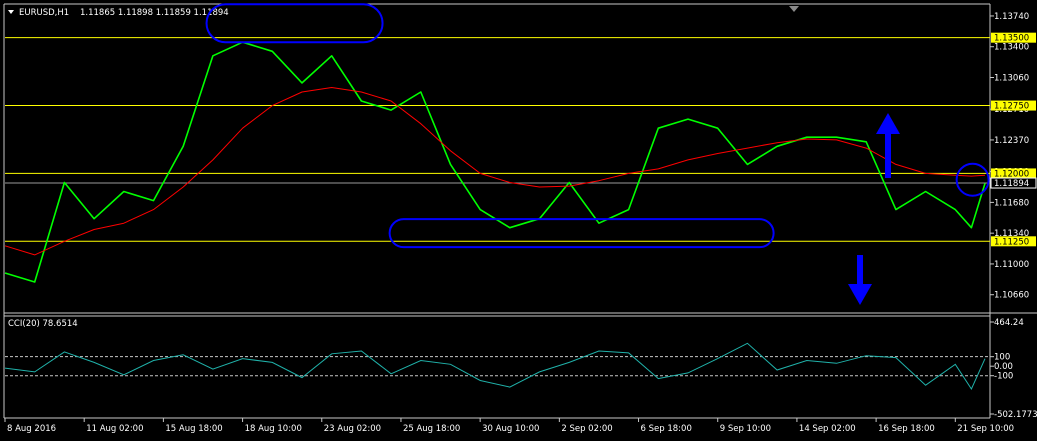  Describe the element at coordinates (1011, 296) in the screenshot. I see `price-tick-label: 1.10660` at that location.